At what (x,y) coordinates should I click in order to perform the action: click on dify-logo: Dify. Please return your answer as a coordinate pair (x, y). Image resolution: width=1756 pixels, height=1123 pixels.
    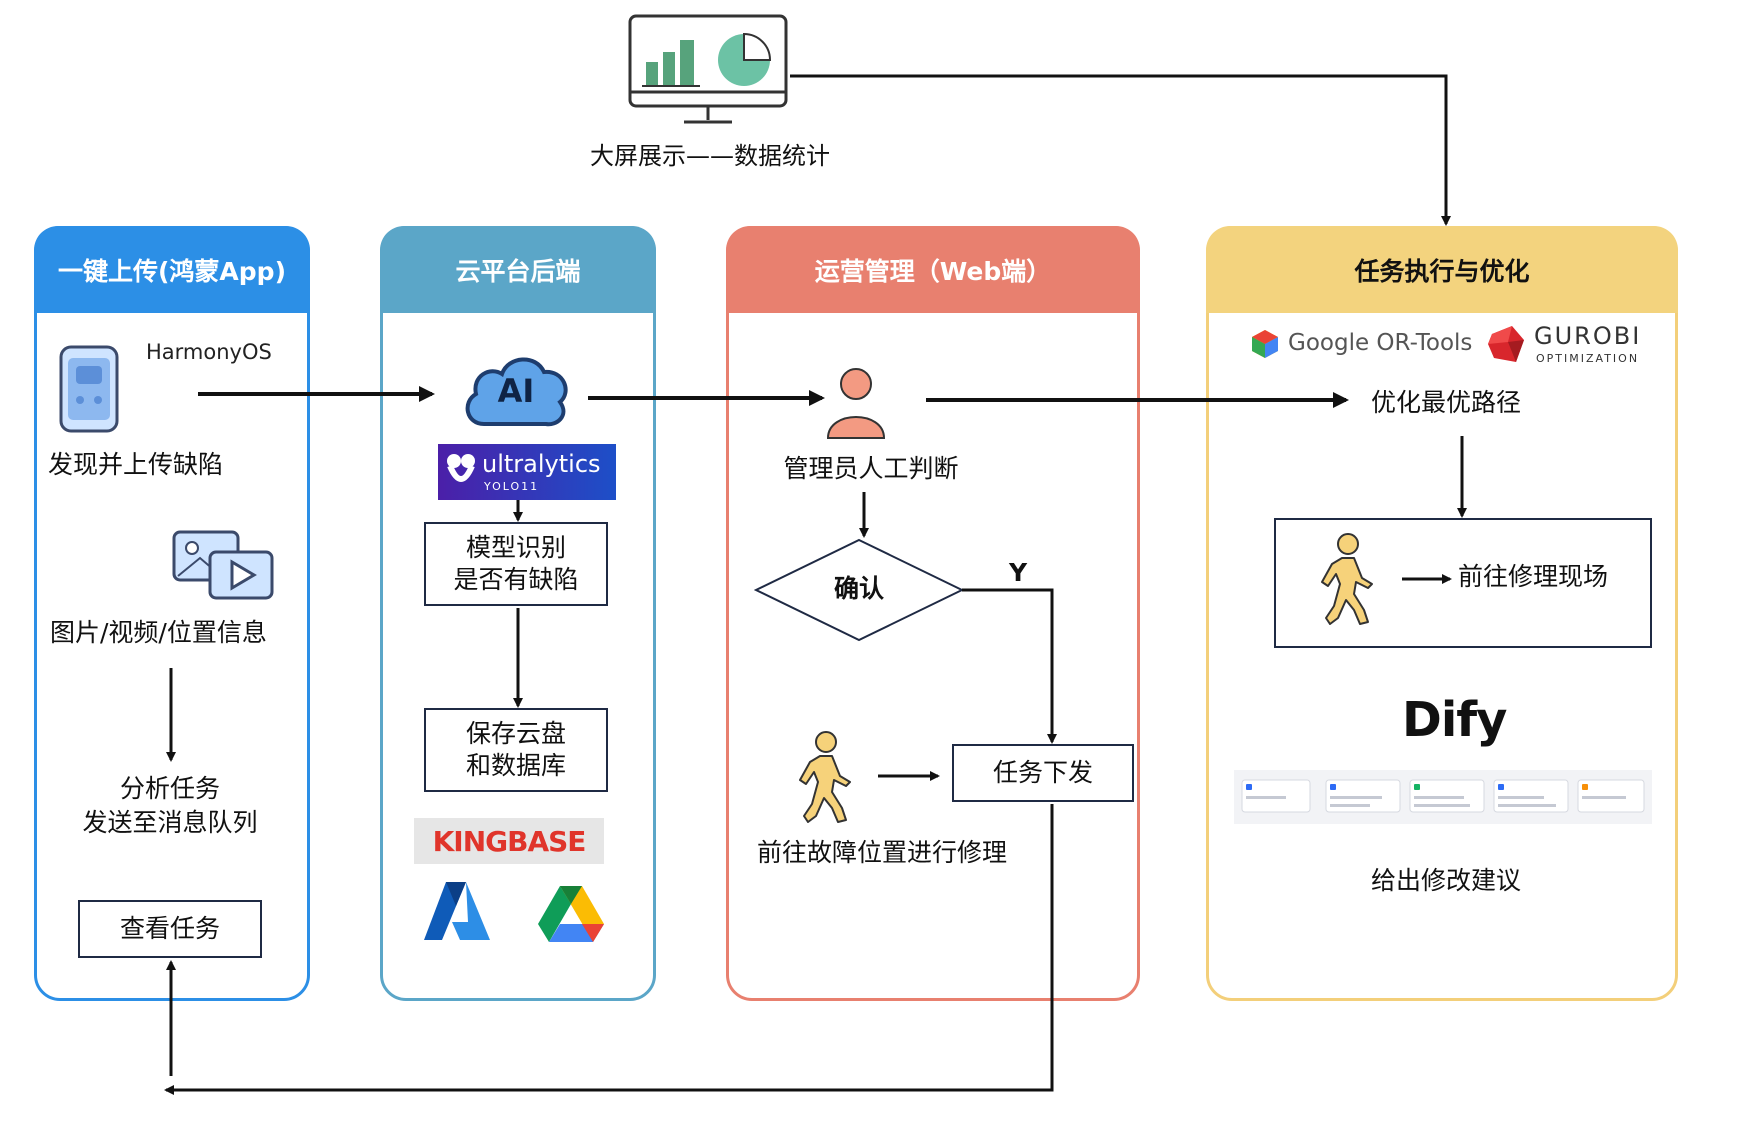
    Looking at the image, I should click on (1454, 720).